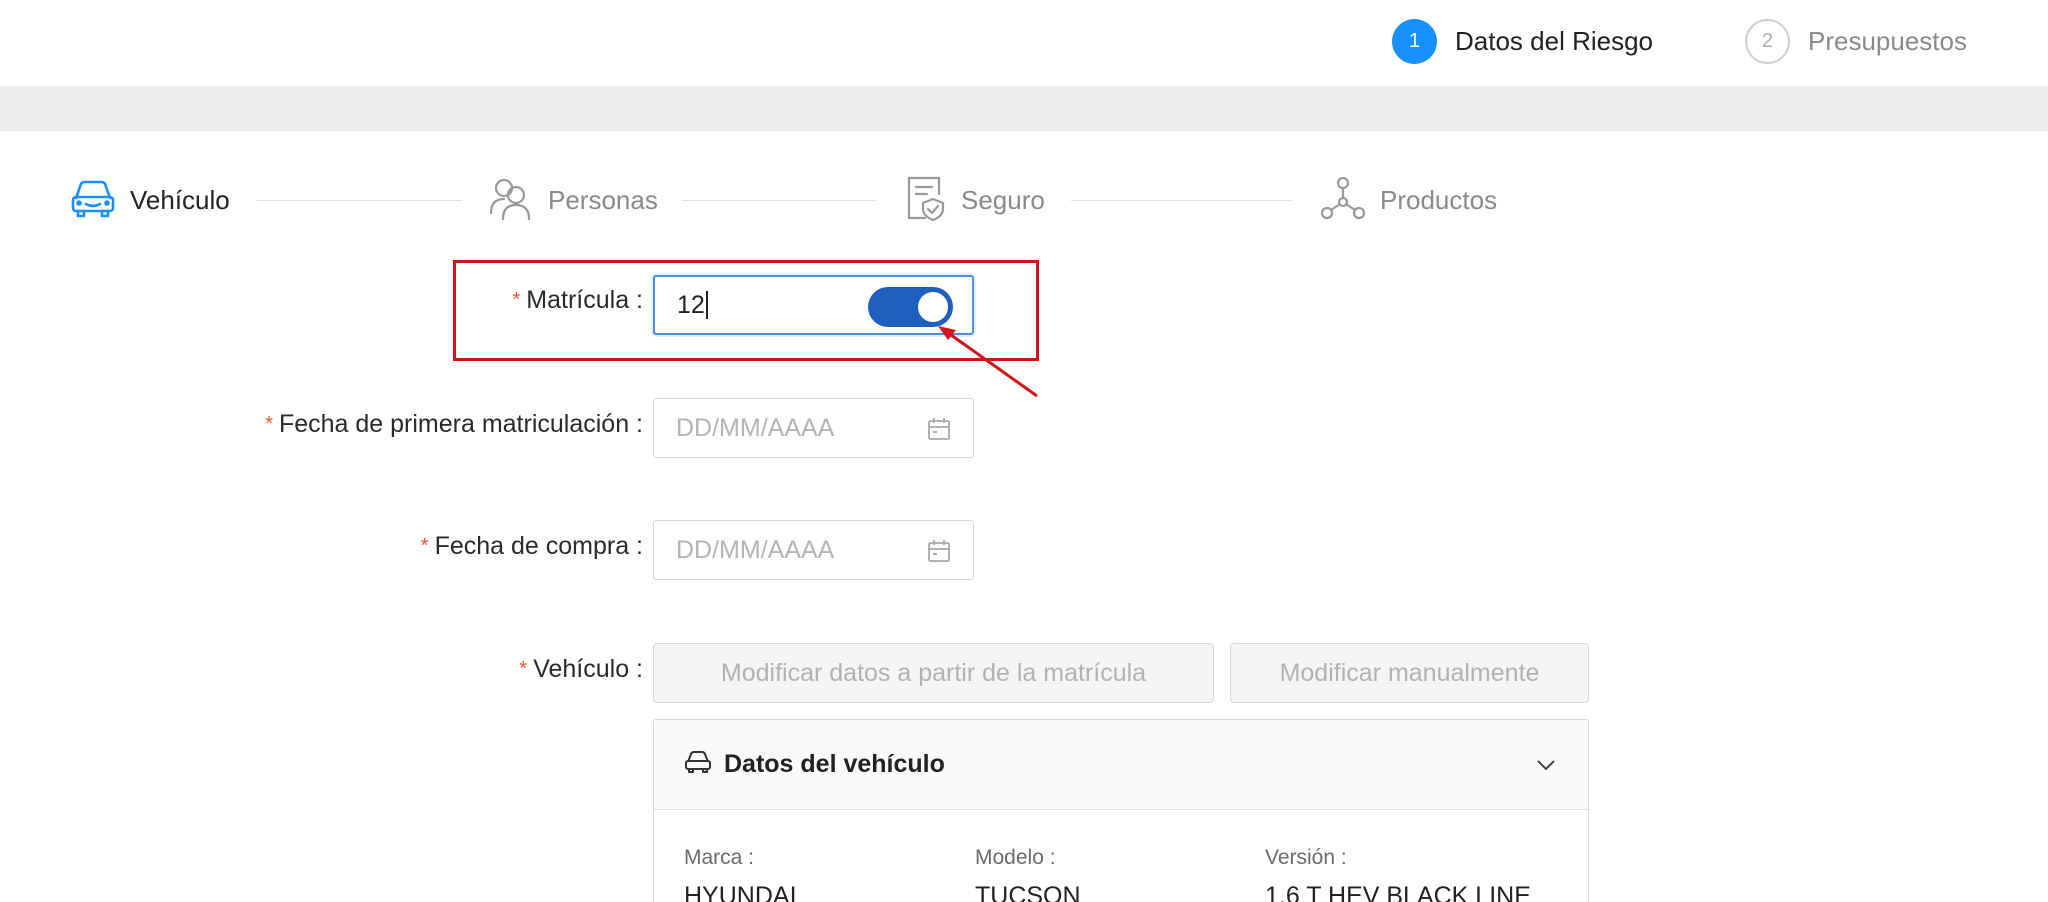 Image resolution: width=2048 pixels, height=902 pixels. I want to click on field-label: Versión :, so click(1306, 857).